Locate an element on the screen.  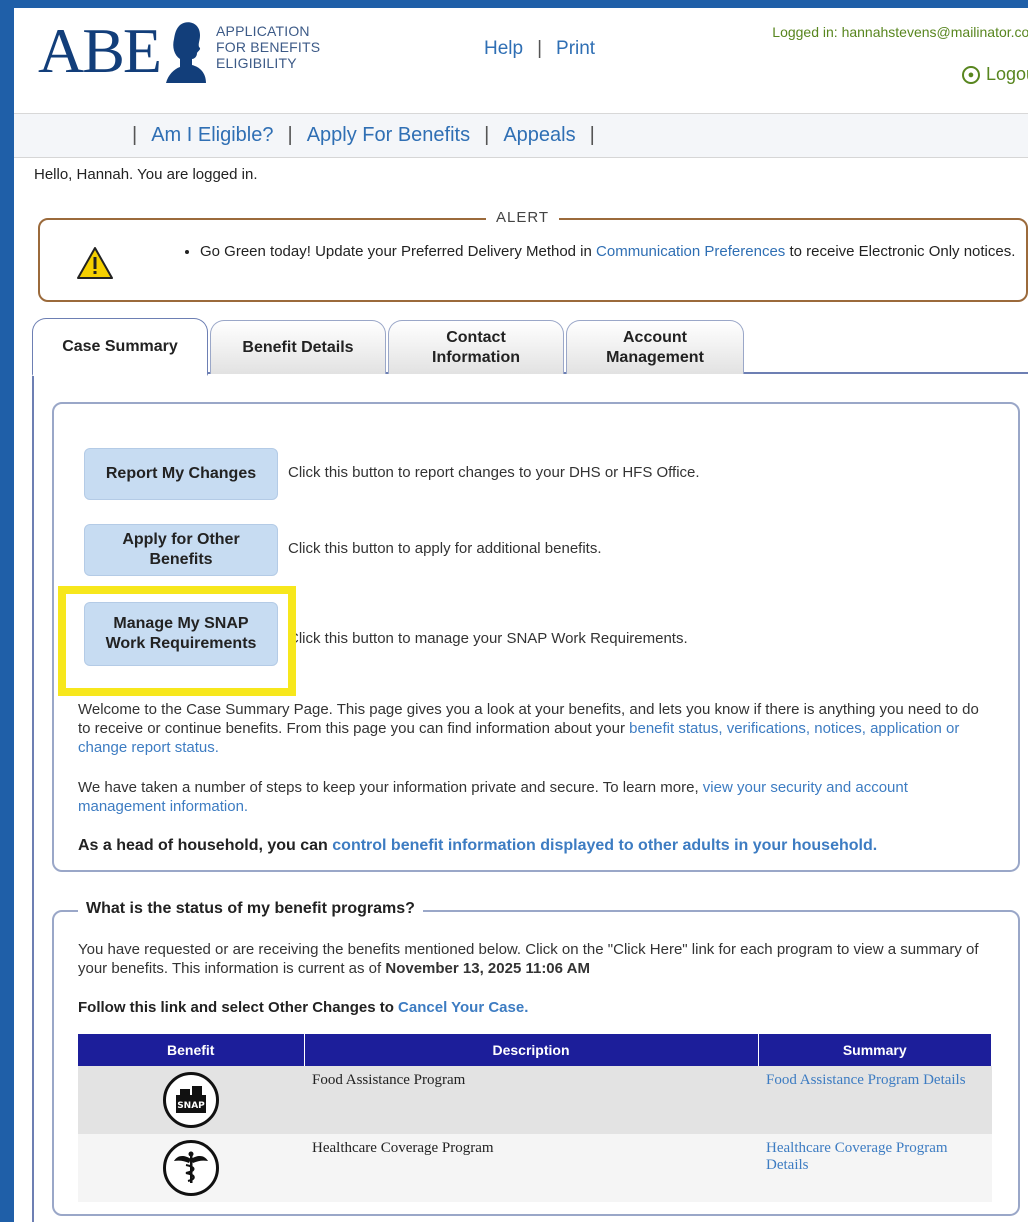
logo-text: ABE is located at coordinates (100, 50).